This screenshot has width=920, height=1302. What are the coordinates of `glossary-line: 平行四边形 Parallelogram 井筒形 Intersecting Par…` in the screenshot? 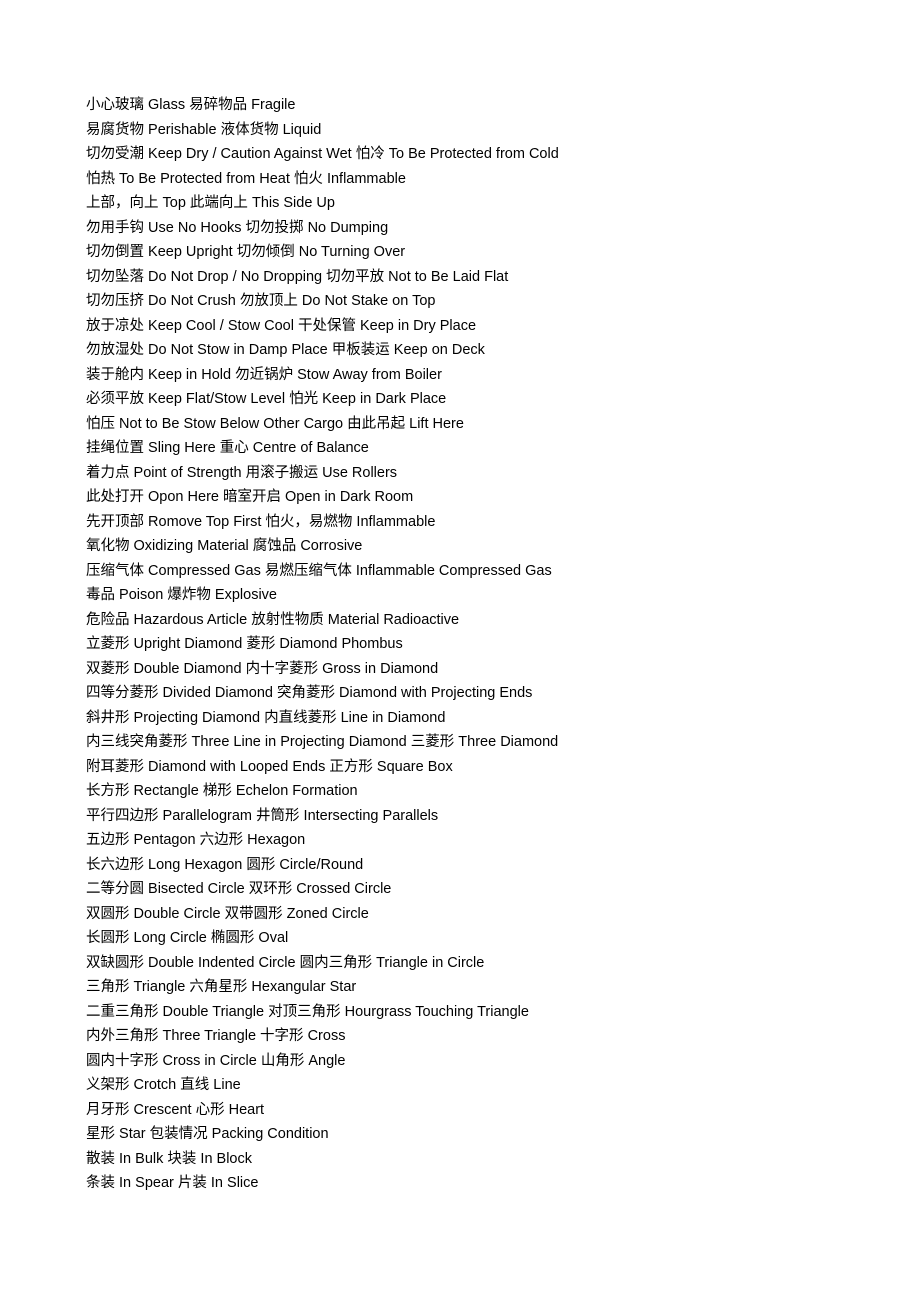 It's located at (262, 815).